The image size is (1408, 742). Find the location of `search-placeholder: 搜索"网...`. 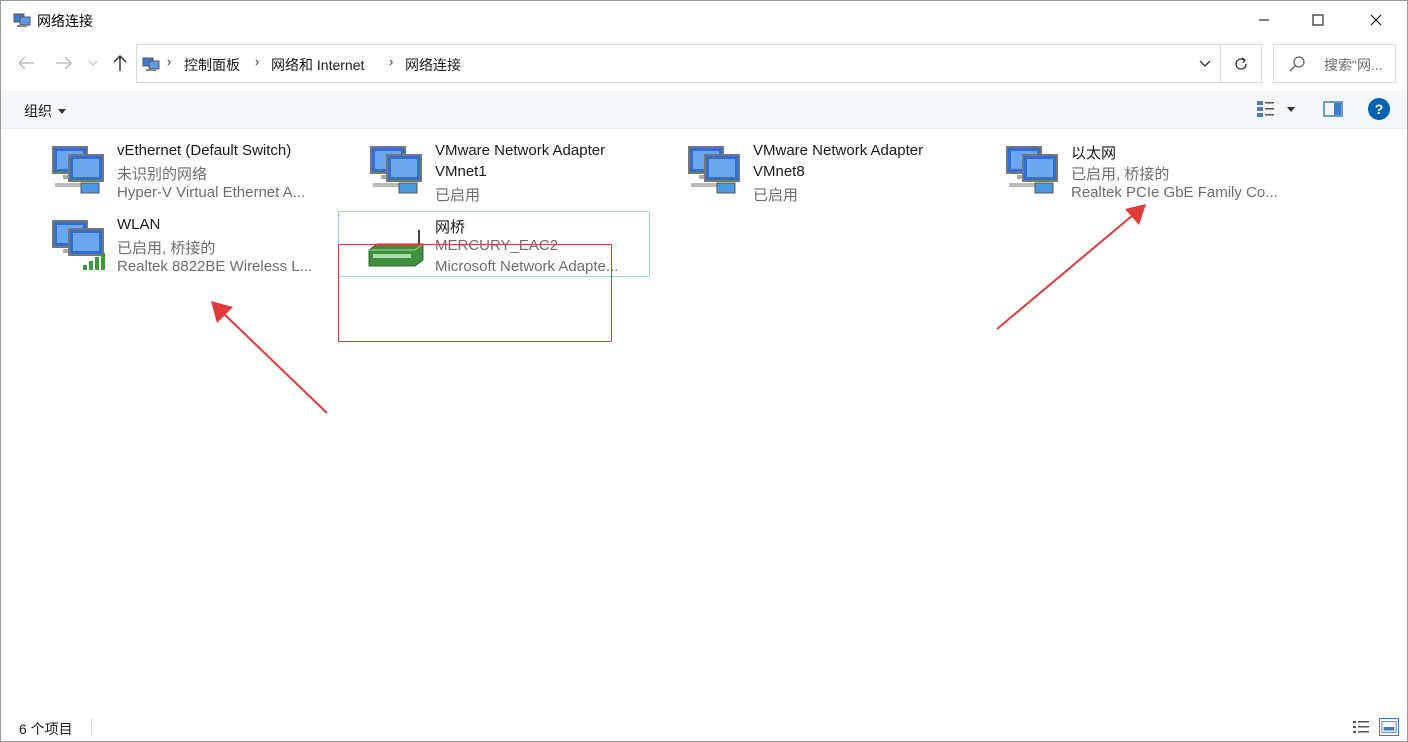

search-placeholder: 搜索"网... is located at coordinates (1353, 65).